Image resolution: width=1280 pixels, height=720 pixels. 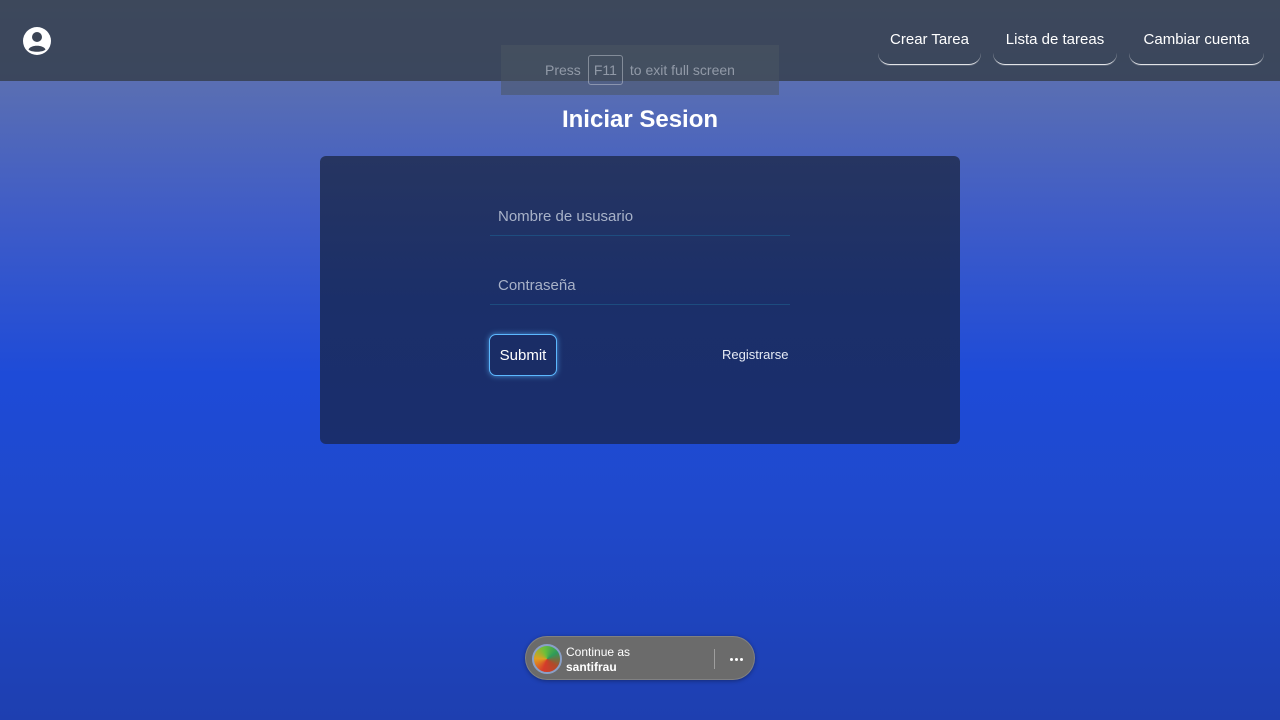 I want to click on account-circle-icon, so click(x=37, y=41).